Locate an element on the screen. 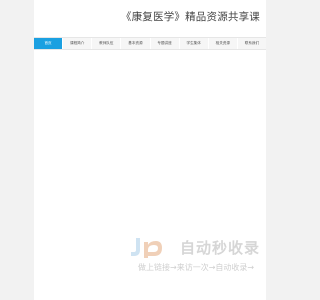  watermark-tagline: 做上链接→来访一次→自动收录→ is located at coordinates (196, 267).